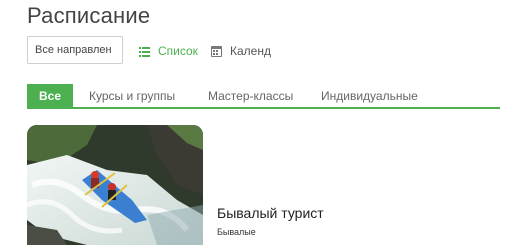 The width and height of the screenshot is (520, 245). Describe the element at coordinates (236, 232) in the screenshot. I see `event-subtitle: Бывалые` at that location.